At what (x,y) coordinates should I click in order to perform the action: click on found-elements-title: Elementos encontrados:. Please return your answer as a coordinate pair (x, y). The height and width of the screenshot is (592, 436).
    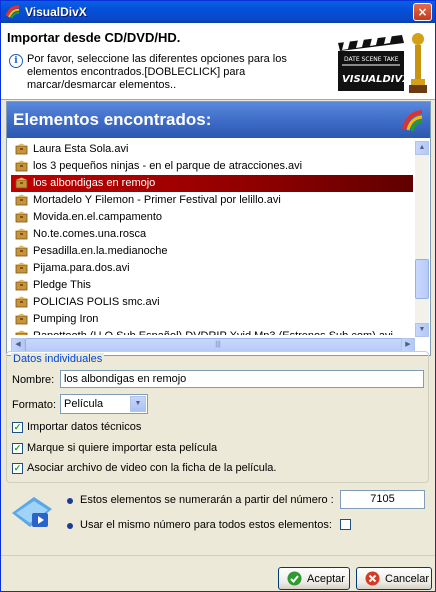
    Looking at the image, I should click on (112, 119).